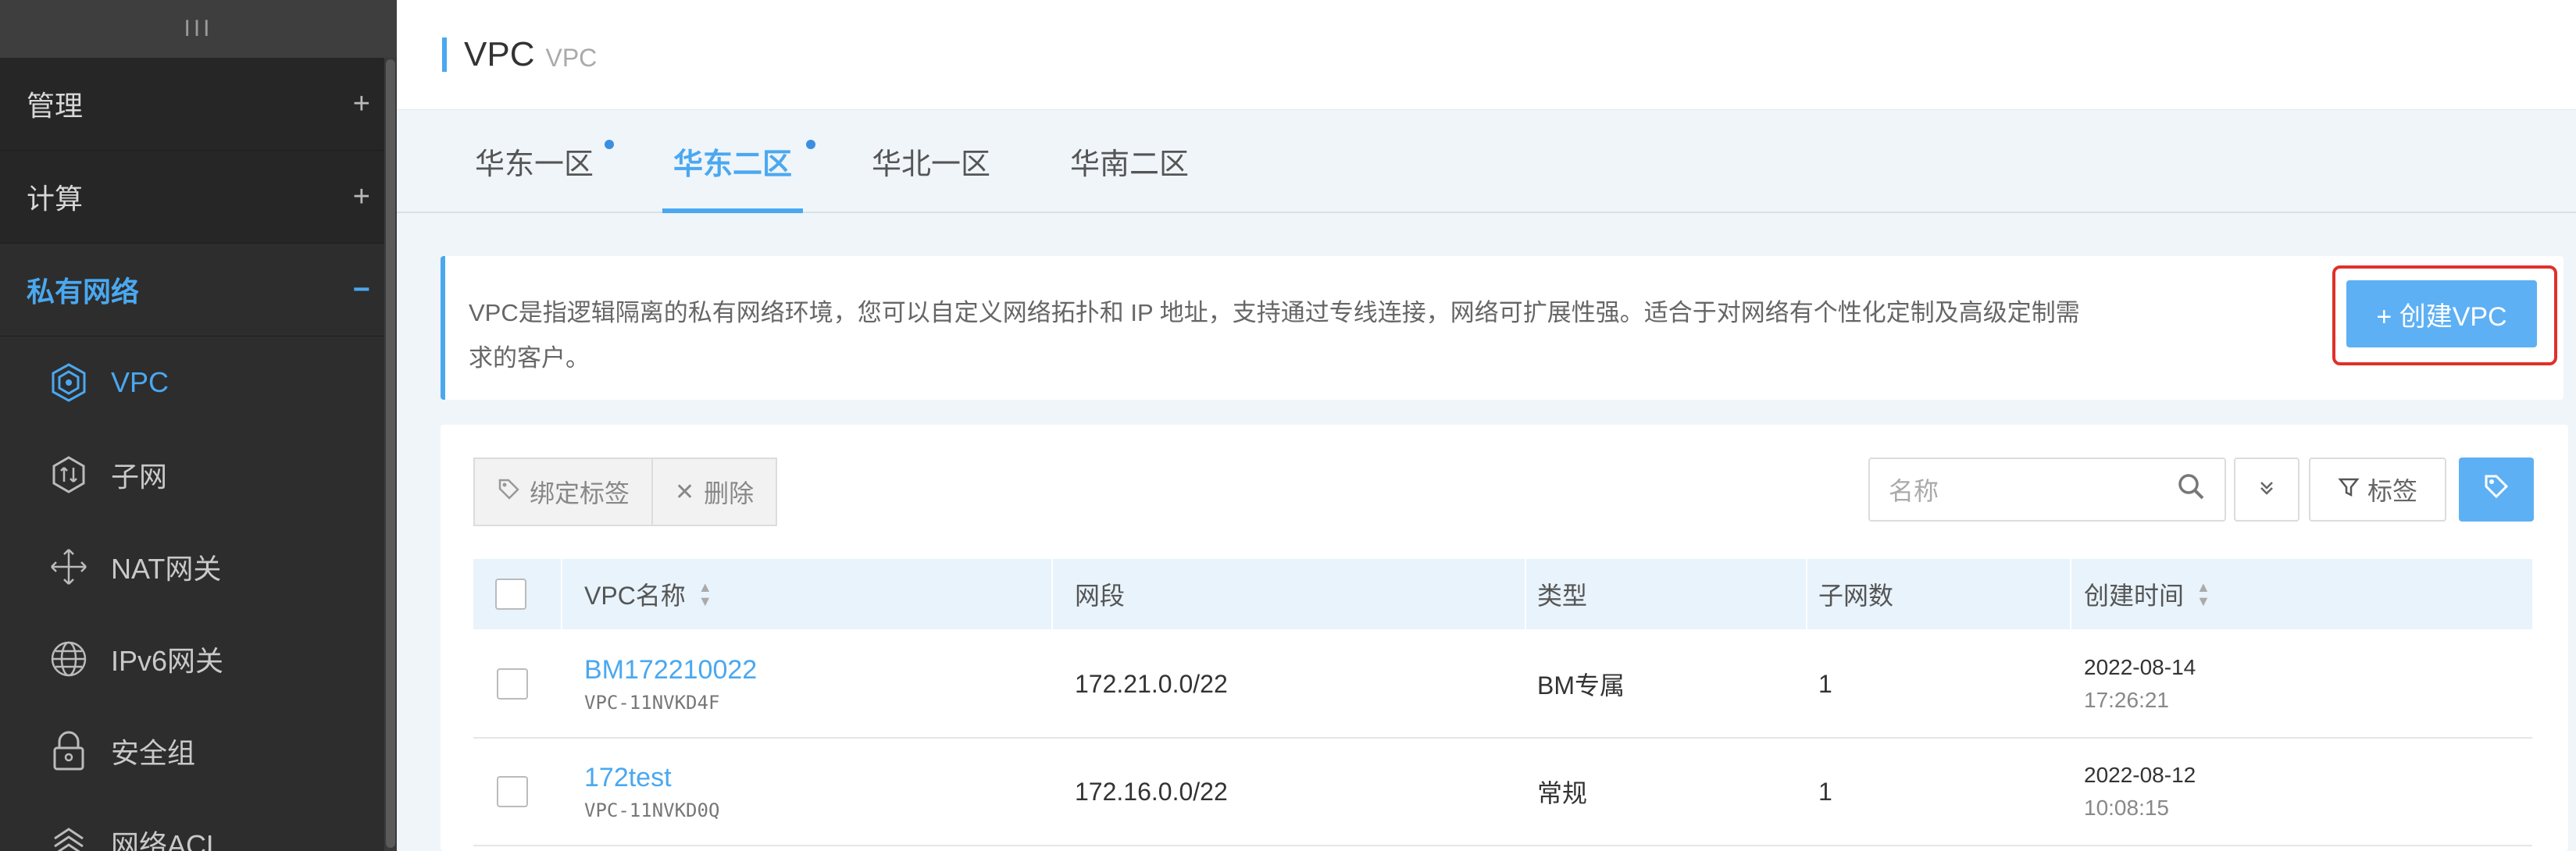 This screenshot has width=2576, height=851. What do you see at coordinates (685, 492) in the screenshot?
I see `close-icon: ✕` at bounding box center [685, 492].